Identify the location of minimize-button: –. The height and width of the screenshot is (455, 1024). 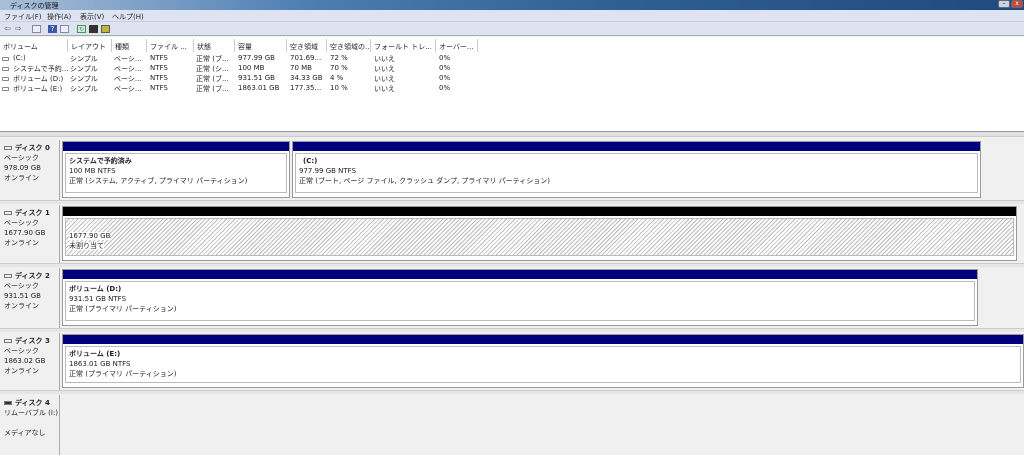
(1004, 4).